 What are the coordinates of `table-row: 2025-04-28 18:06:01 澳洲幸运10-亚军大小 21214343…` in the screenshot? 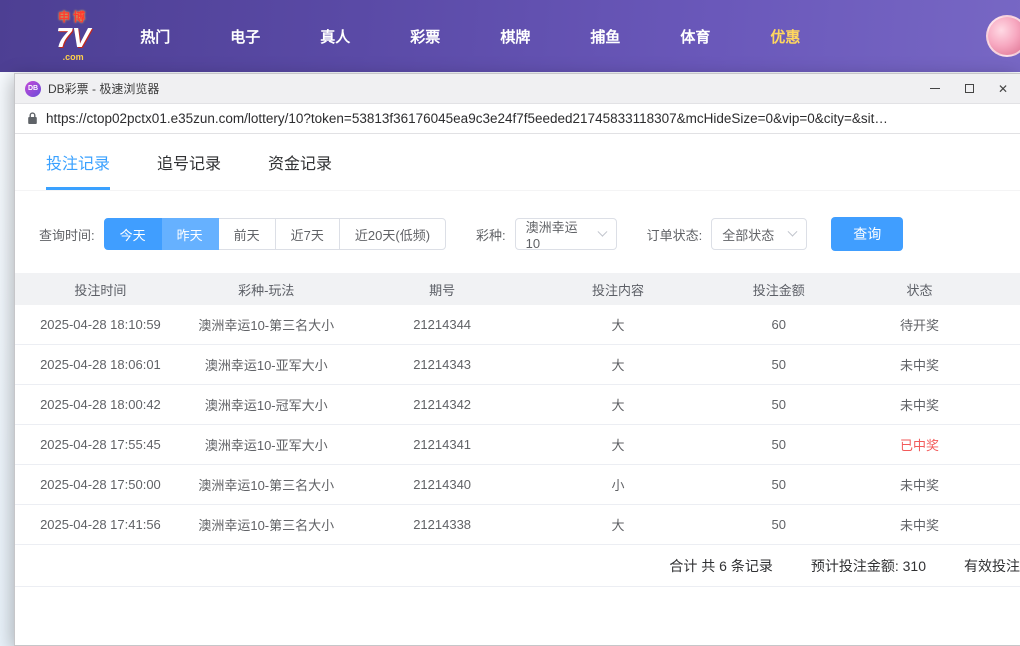 It's located at (517, 365).